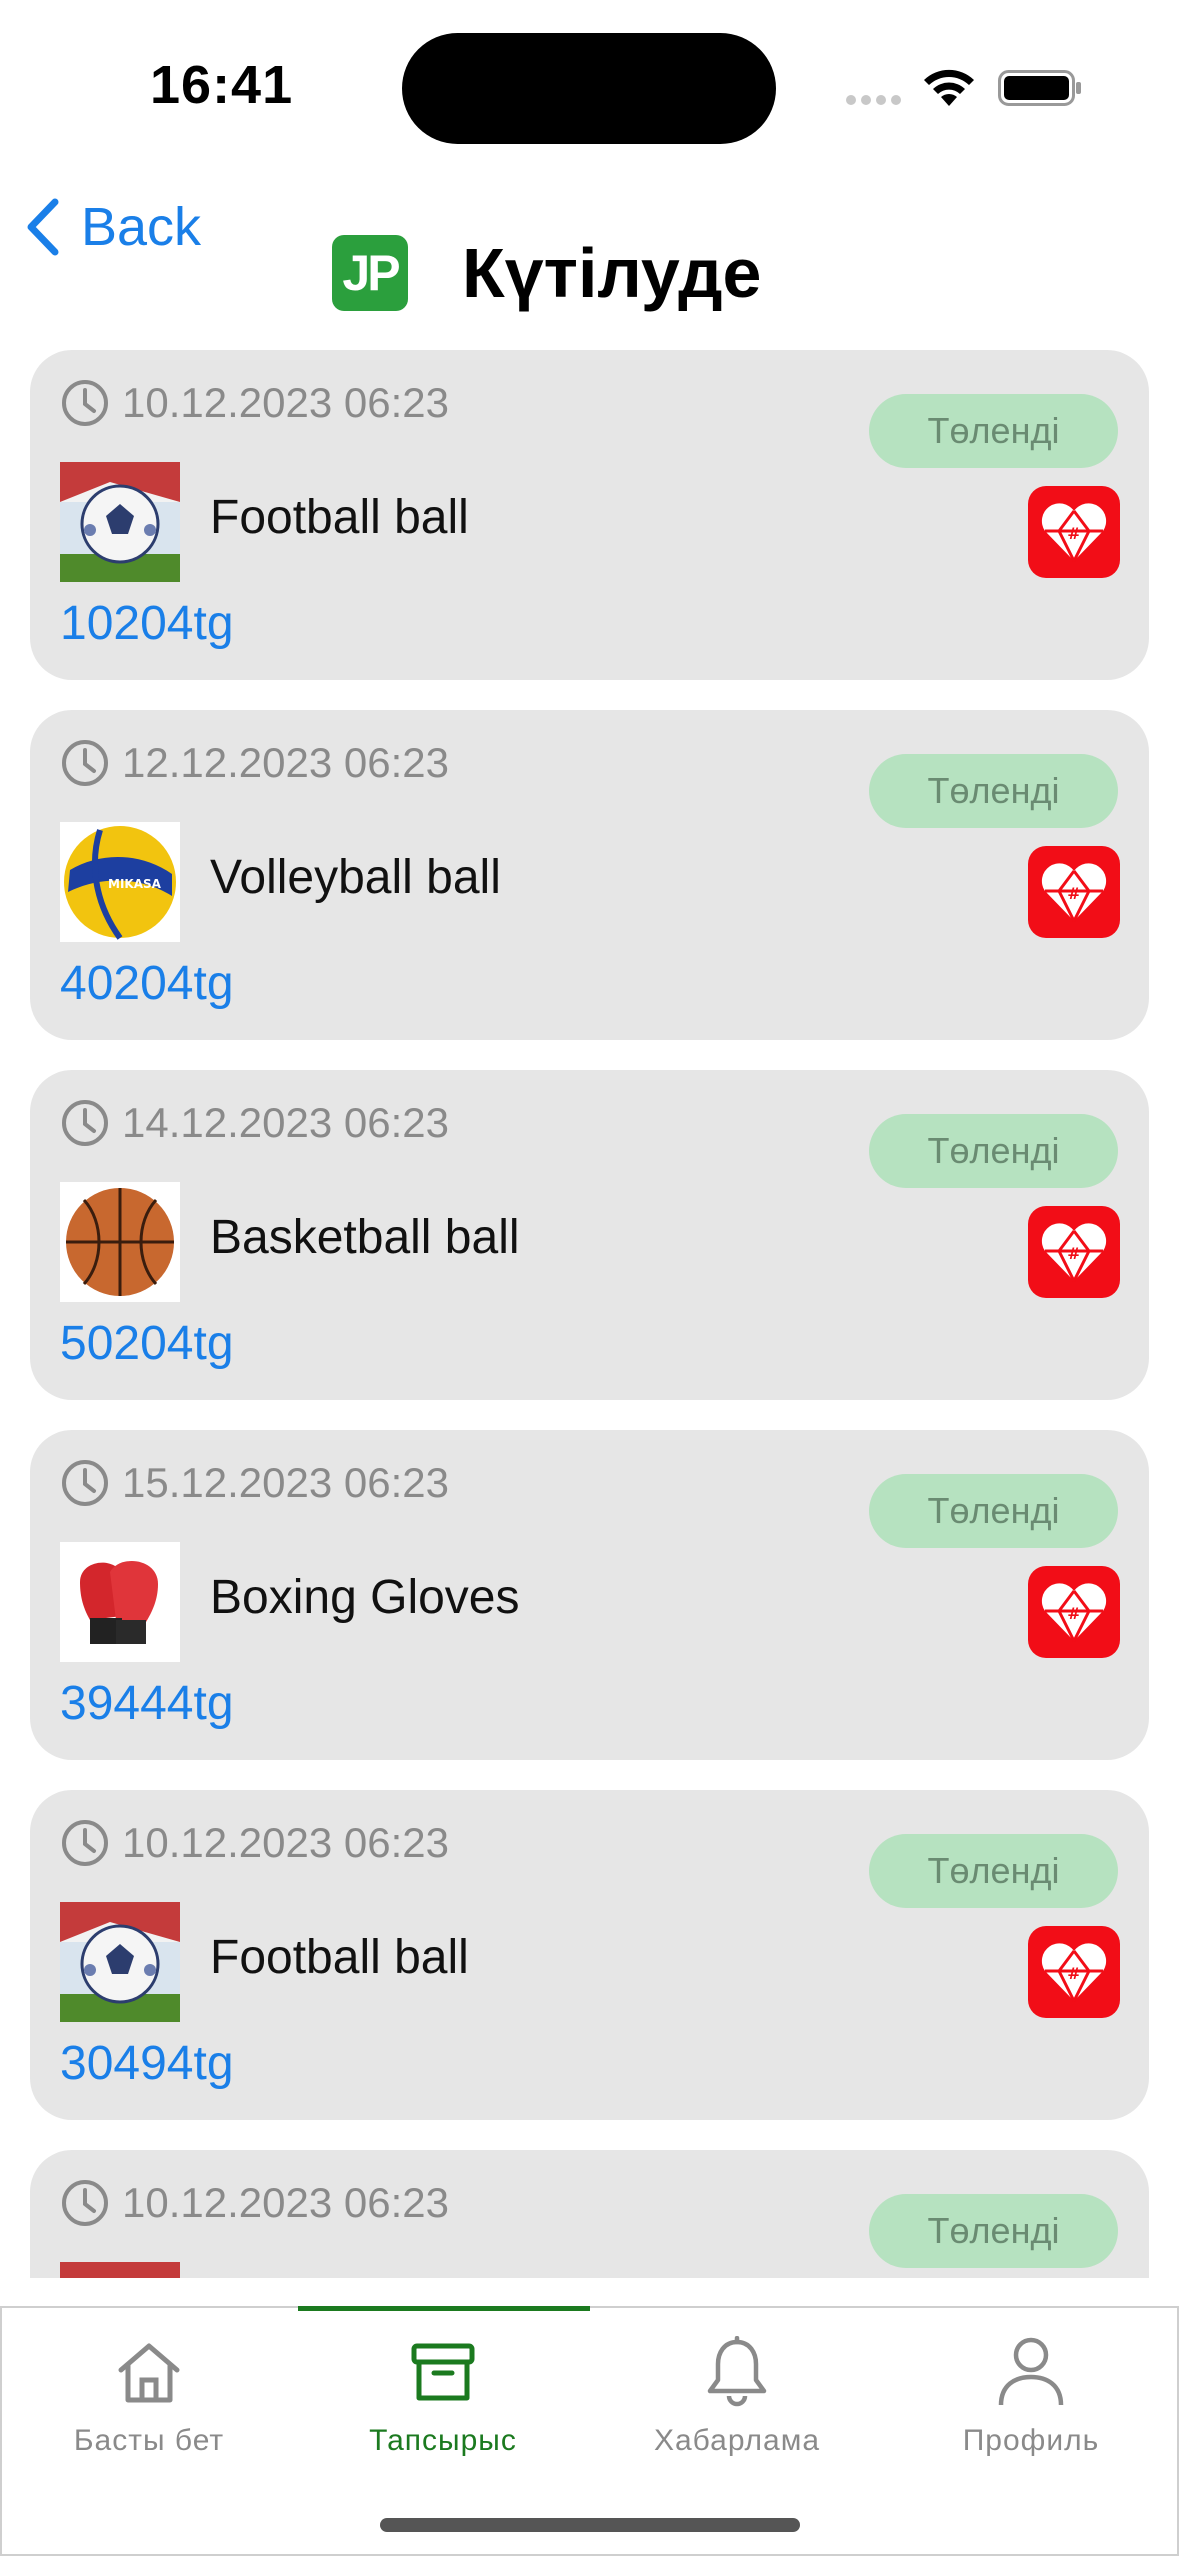 The image size is (1179, 2556). Describe the element at coordinates (222, 85) in the screenshot. I see `status-time: 16:41` at that location.